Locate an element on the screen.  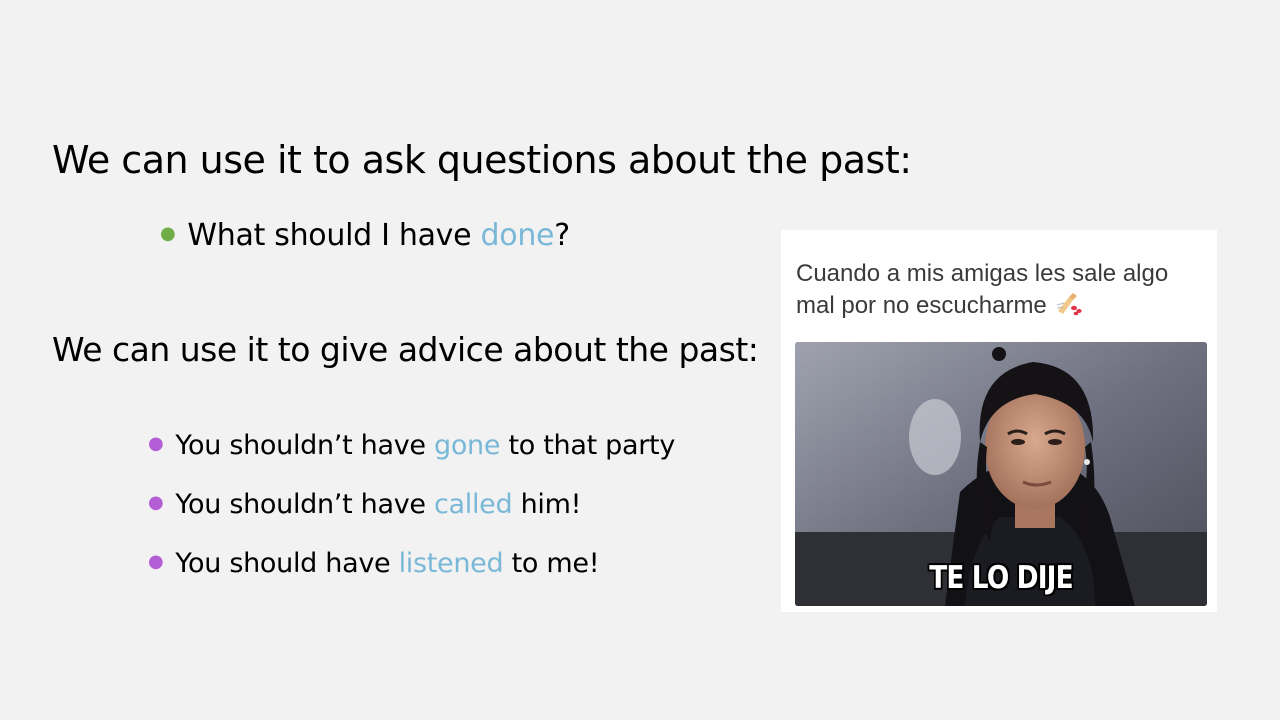
bullet-advice: ● You shouldn’t have gone to that party is located at coordinates (411, 445).